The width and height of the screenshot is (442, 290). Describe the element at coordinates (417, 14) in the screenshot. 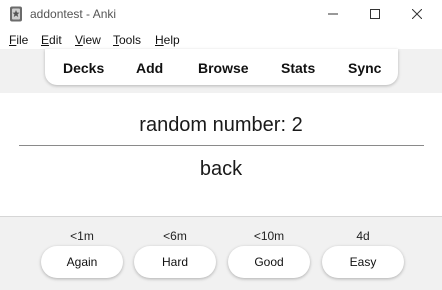

I see `close-icon` at that location.